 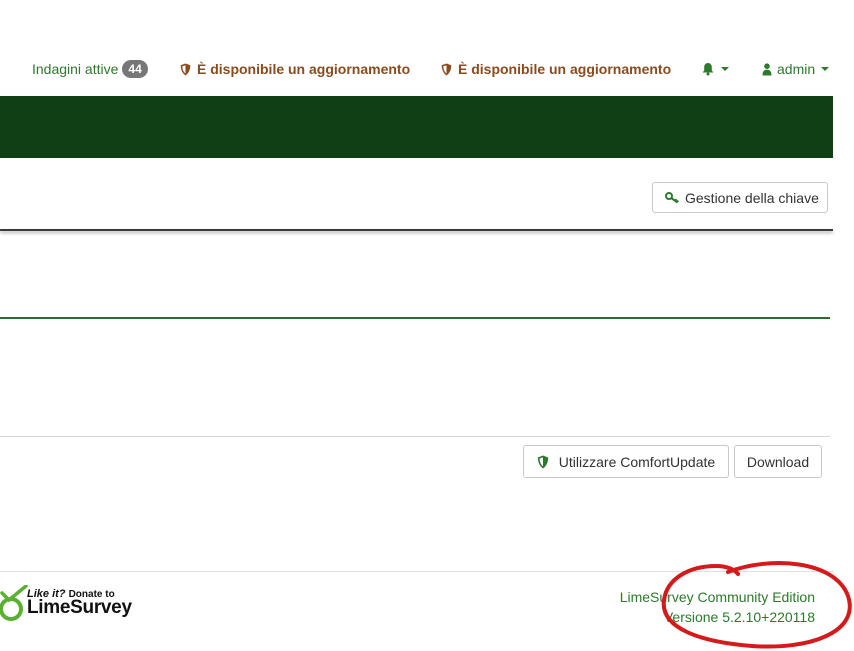 I want to click on user-menu-label: admin, so click(x=796, y=69).